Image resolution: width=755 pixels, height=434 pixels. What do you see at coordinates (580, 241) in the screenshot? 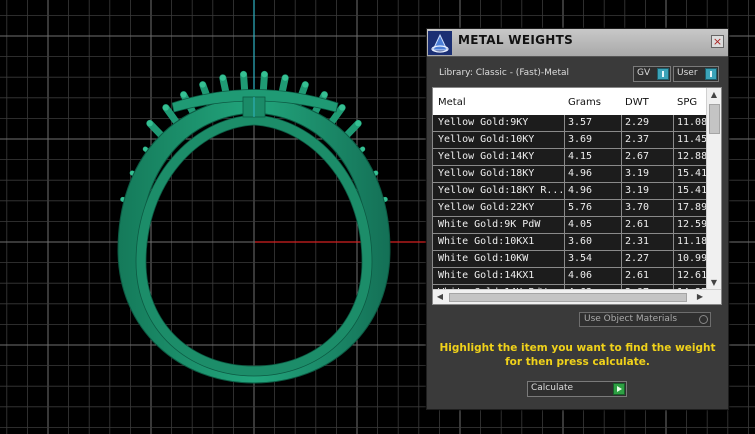
I see `cell-grams: 3.60` at bounding box center [580, 241].